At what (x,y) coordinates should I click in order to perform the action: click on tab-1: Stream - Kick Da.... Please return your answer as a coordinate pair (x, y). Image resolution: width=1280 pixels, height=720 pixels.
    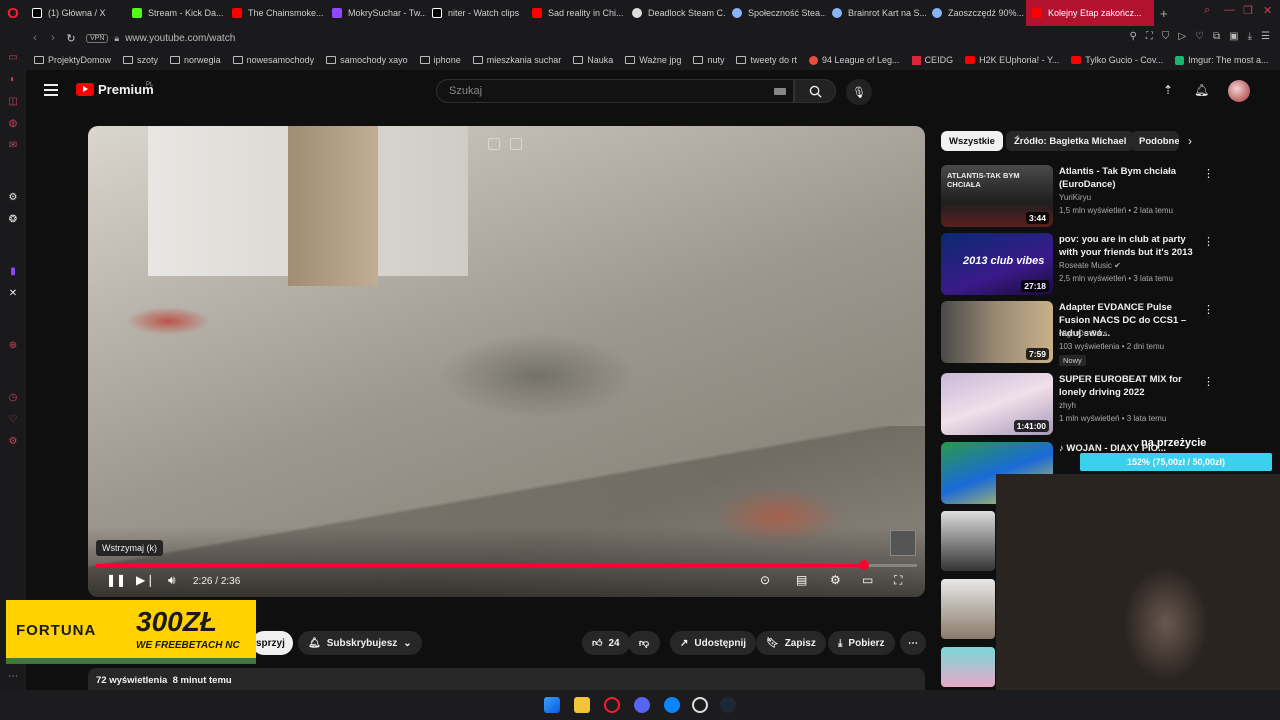
    Looking at the image, I should click on (176, 13).